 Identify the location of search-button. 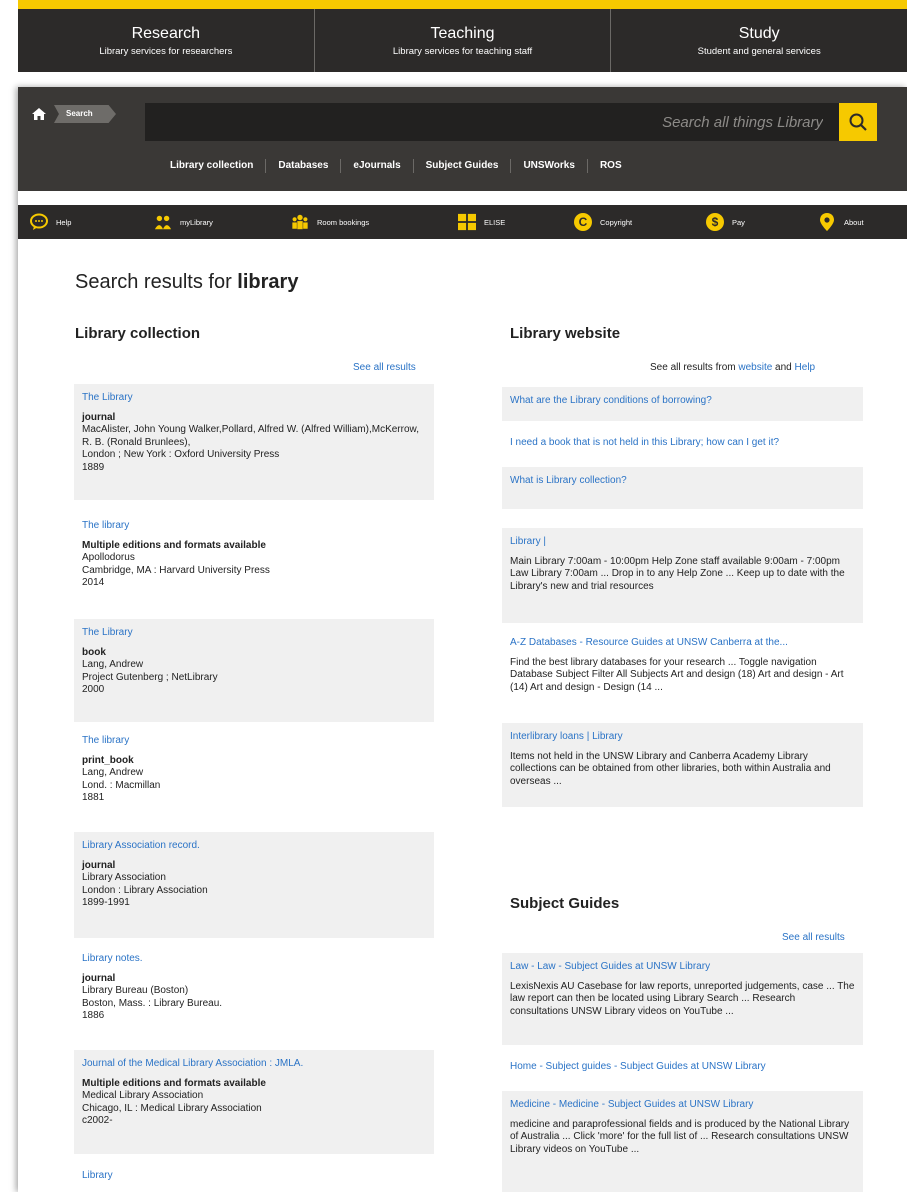
(858, 122).